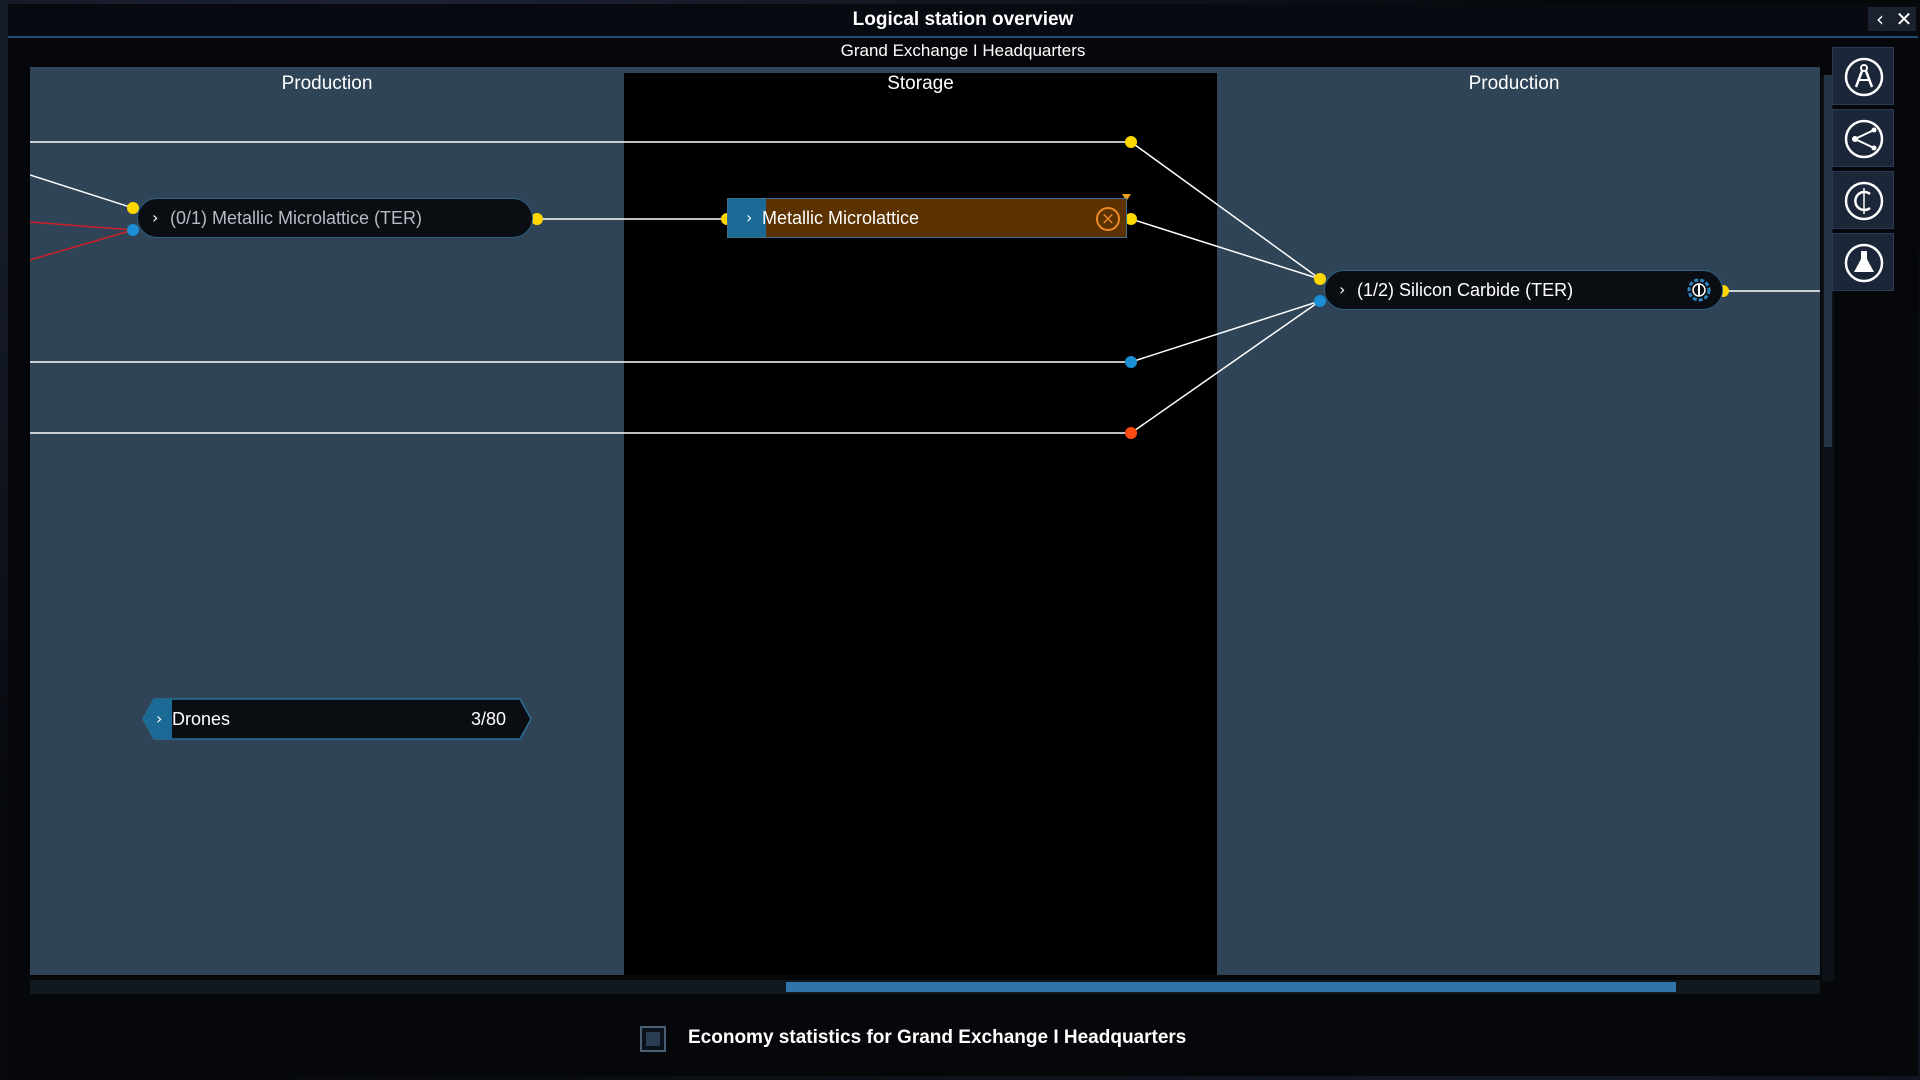  What do you see at coordinates (1880, 19) in the screenshot?
I see `chevron-left-icon: ‹` at bounding box center [1880, 19].